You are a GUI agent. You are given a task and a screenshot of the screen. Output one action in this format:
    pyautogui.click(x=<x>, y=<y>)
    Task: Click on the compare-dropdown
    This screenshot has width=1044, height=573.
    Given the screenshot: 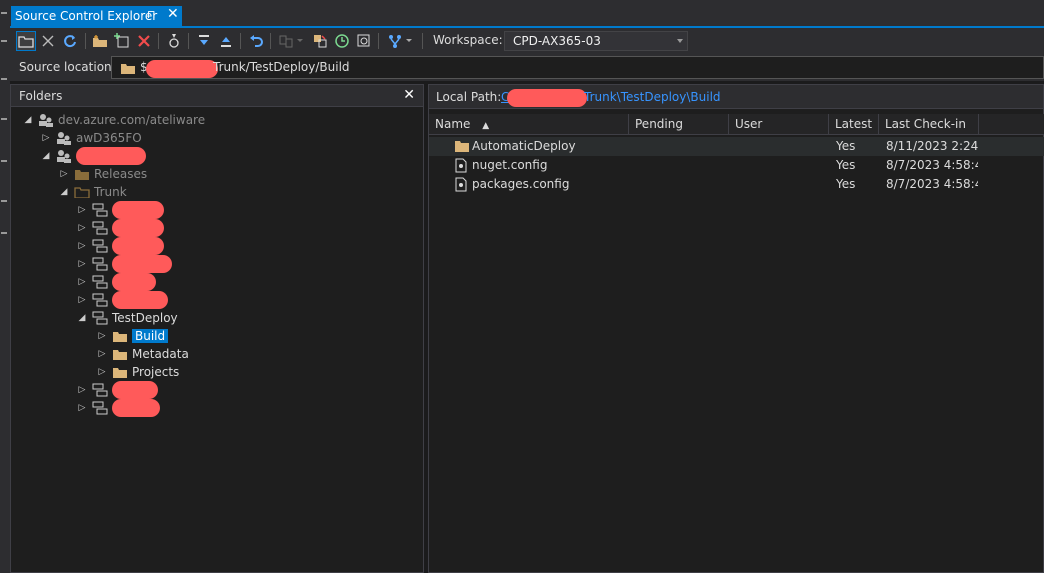 What is the action you would take?
    pyautogui.click(x=300, y=41)
    